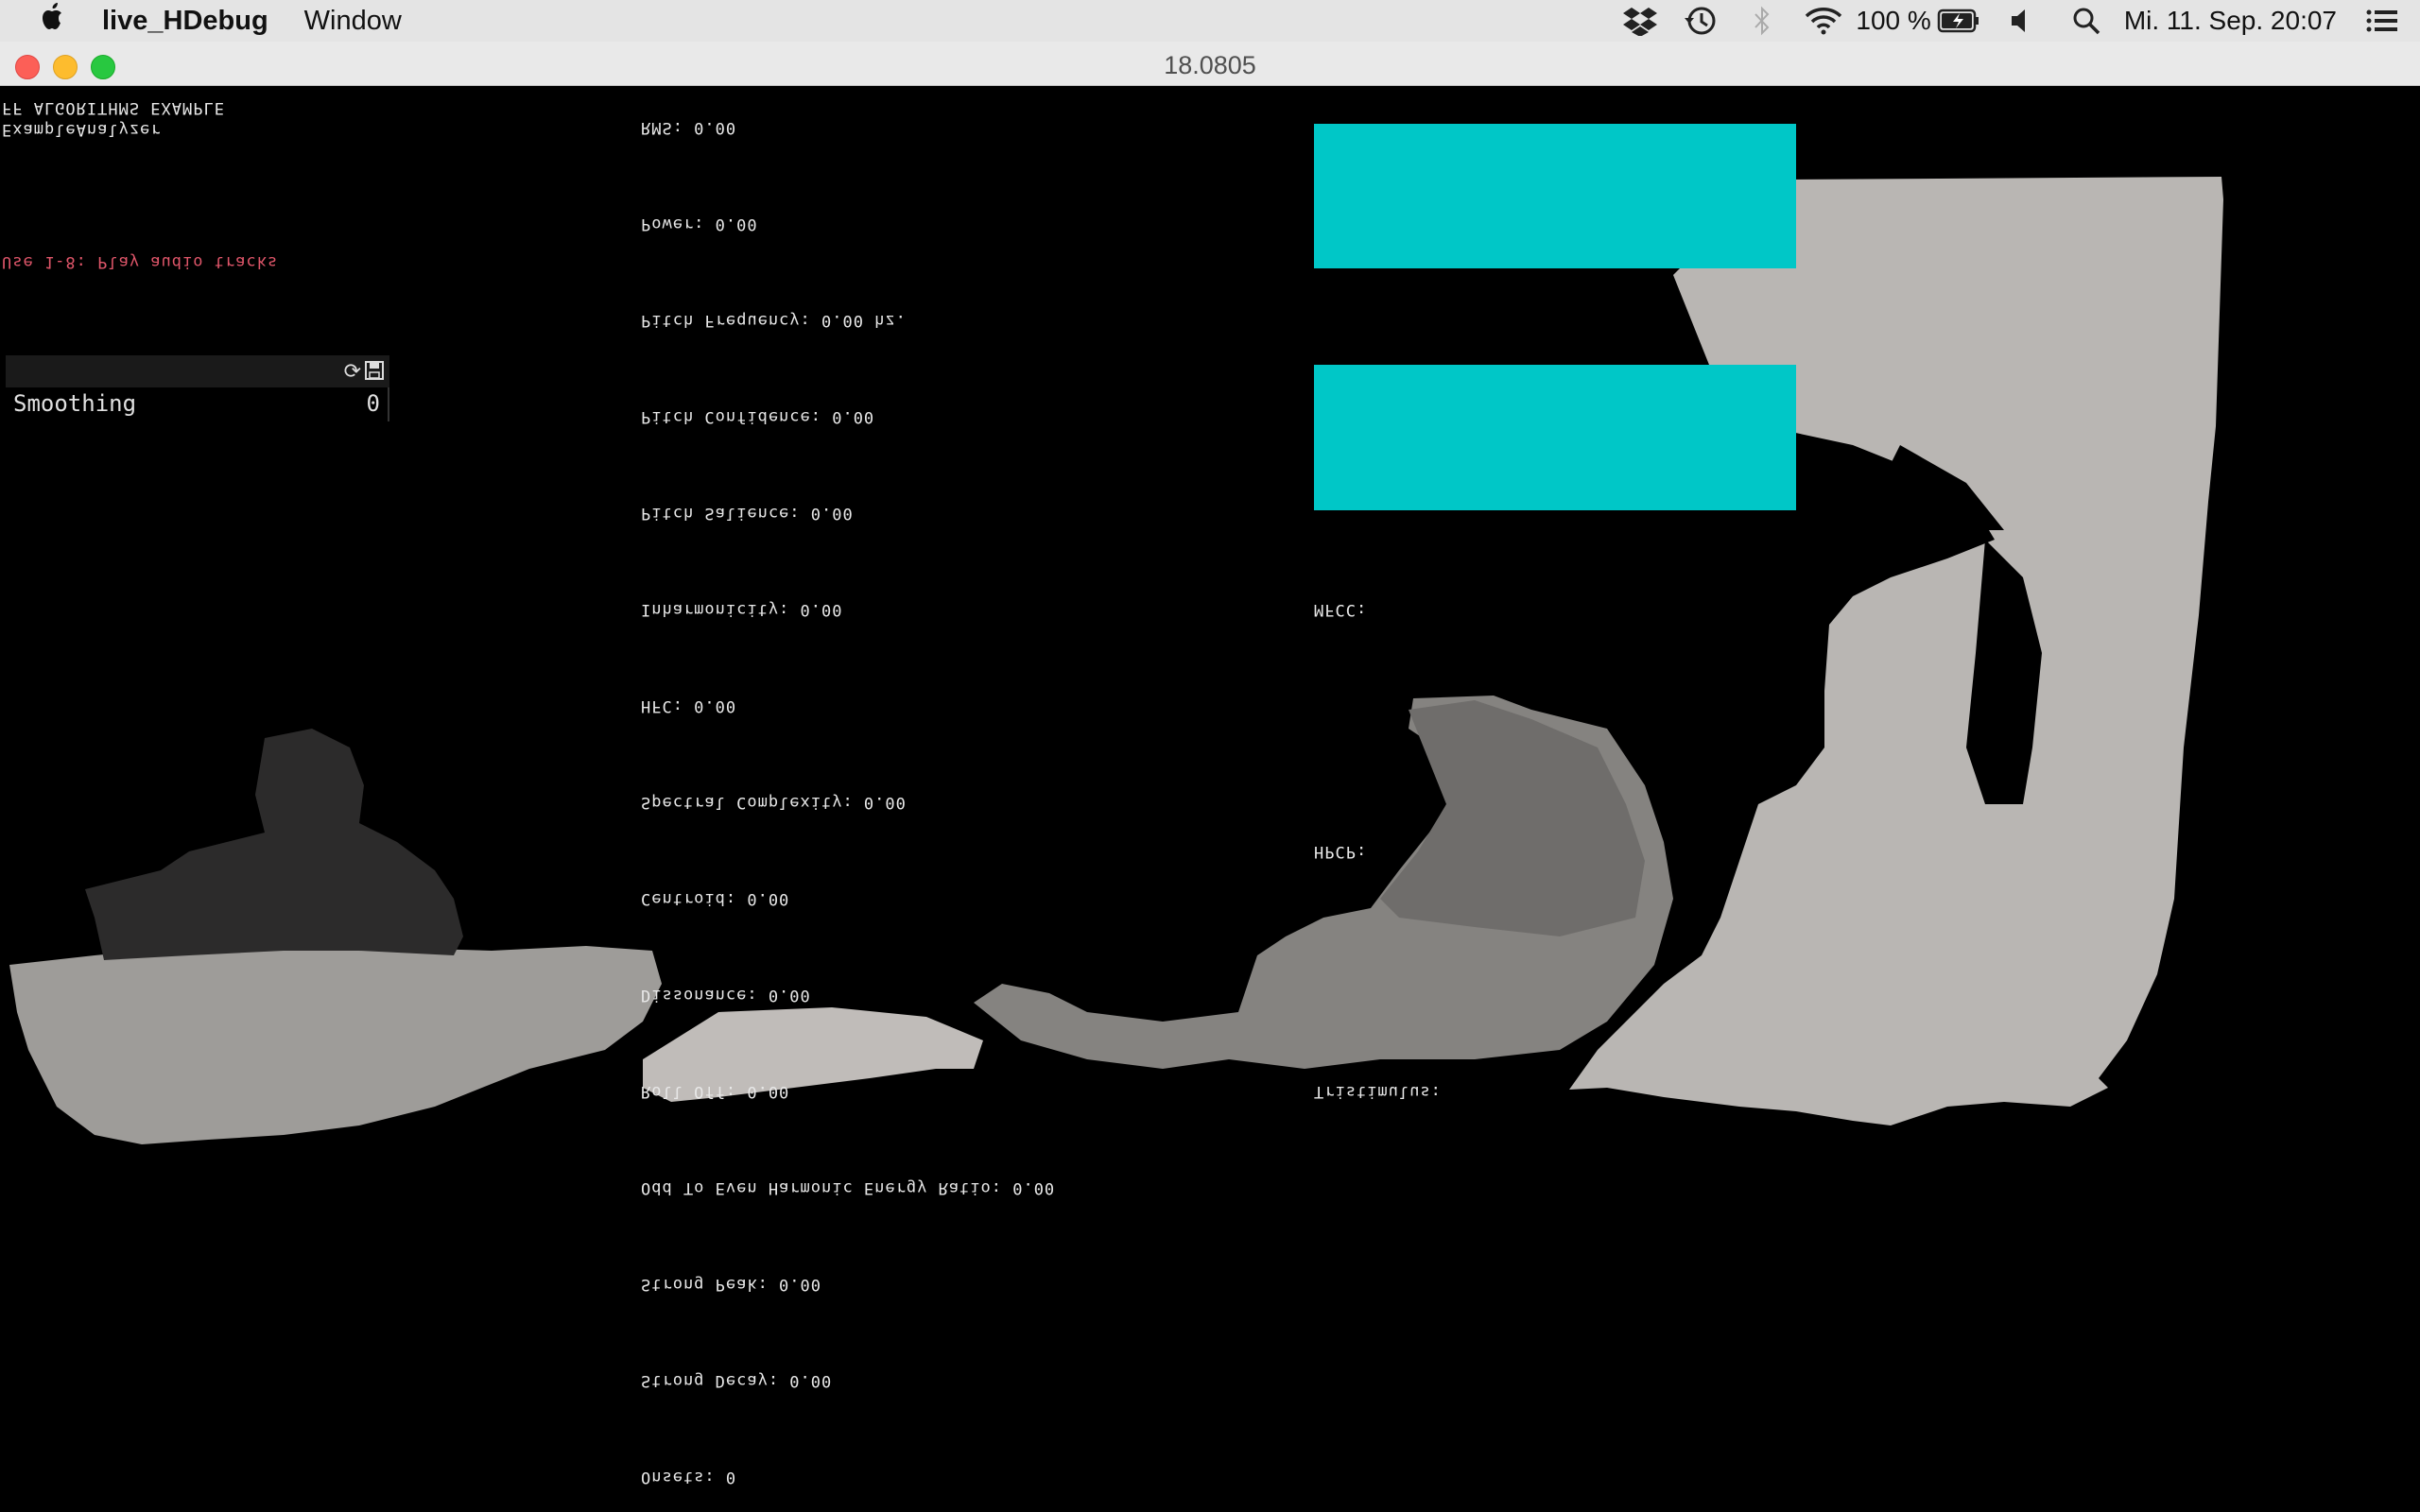  I want to click on app-header-title: FF ALGORITHMS EXAMPLE, so click(113, 107).